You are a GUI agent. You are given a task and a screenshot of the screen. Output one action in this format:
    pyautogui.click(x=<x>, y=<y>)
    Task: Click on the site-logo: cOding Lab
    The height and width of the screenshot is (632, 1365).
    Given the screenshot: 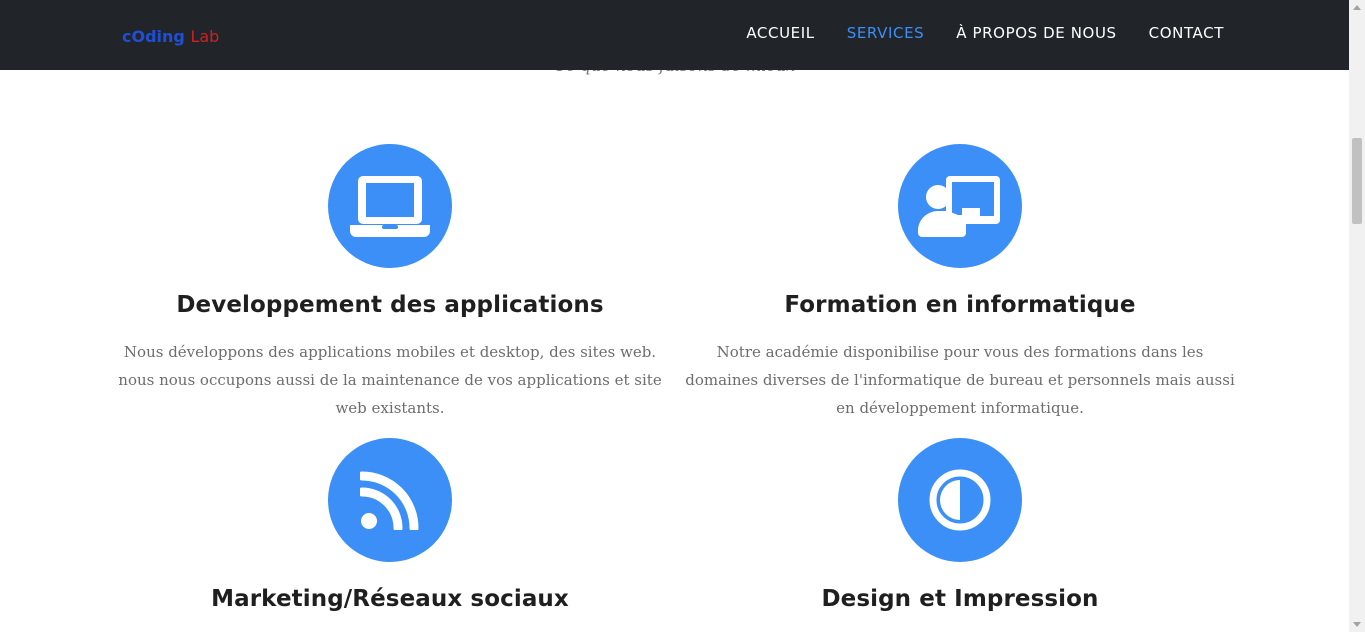 What is the action you would take?
    pyautogui.click(x=170, y=36)
    